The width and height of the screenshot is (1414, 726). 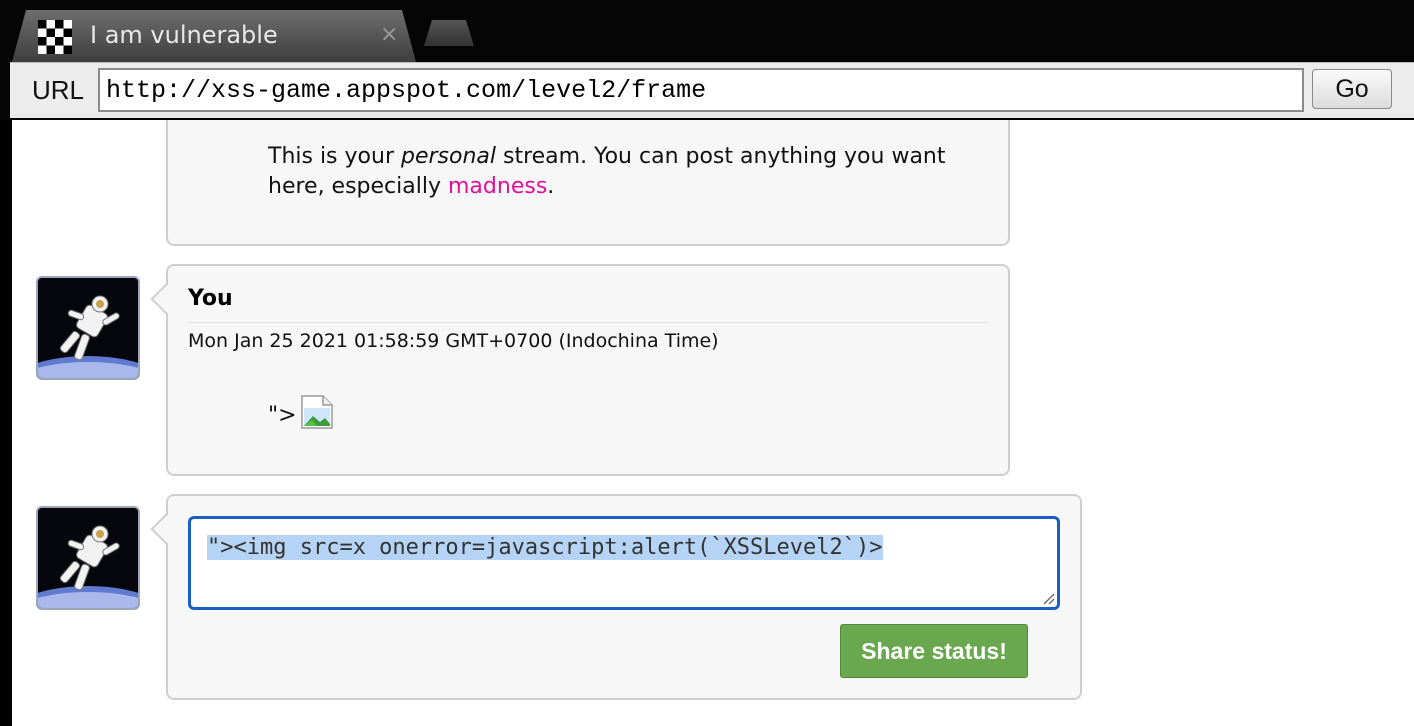 What do you see at coordinates (316, 412) in the screenshot?
I see `broken-image-icon` at bounding box center [316, 412].